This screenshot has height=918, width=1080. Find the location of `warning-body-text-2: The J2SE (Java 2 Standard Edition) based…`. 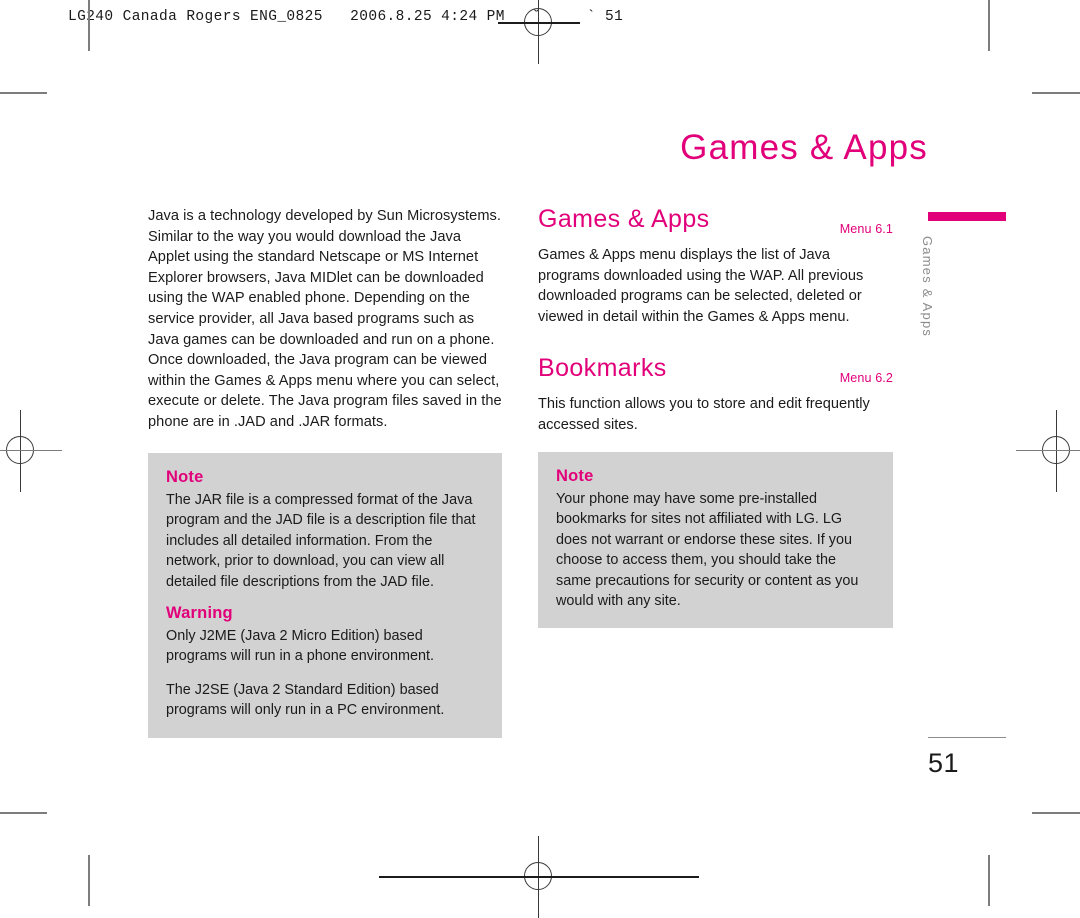

warning-body-text-2: The J2SE (Java 2 Standard Edition) based… is located at coordinates (305, 700).